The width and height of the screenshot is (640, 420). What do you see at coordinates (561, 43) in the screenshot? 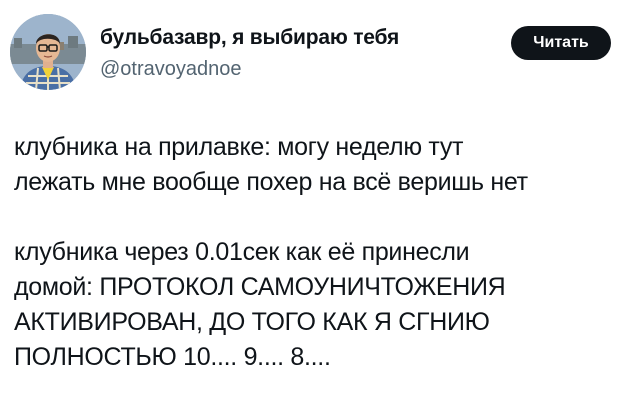
I see `follow-button: Читать` at bounding box center [561, 43].